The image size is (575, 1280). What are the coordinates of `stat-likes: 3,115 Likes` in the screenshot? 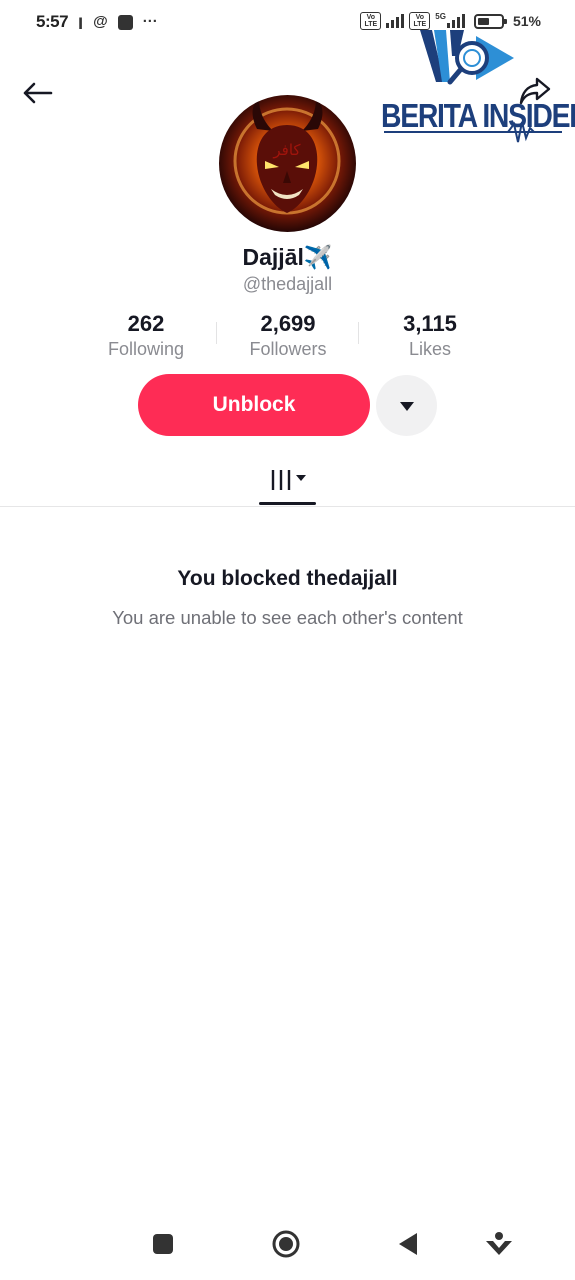 It's located at (430, 335).